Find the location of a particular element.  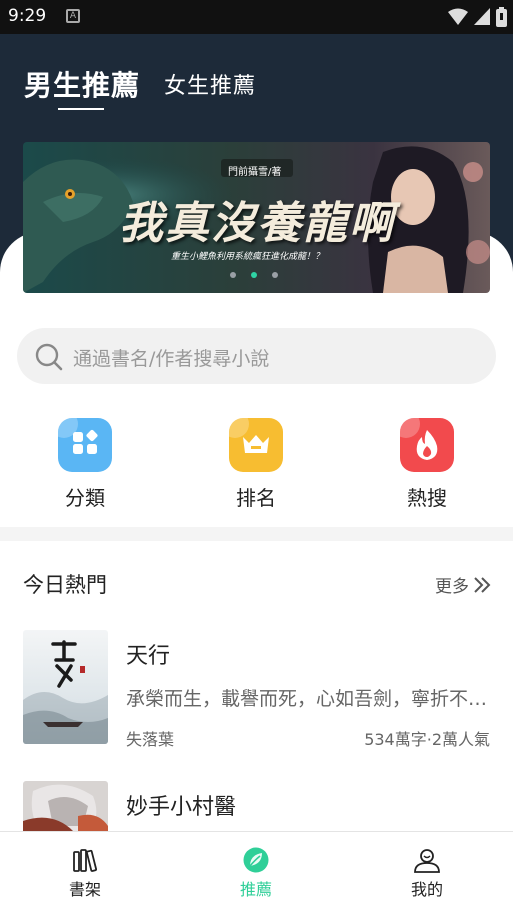

section-title: 今日熱門 is located at coordinates (65, 585).